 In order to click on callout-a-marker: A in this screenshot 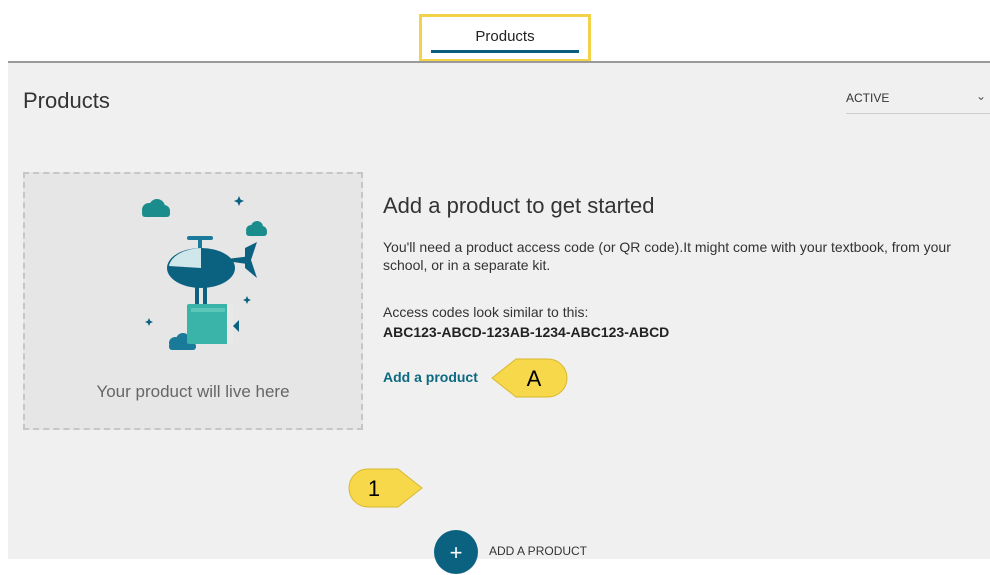, I will do `click(529, 378)`.